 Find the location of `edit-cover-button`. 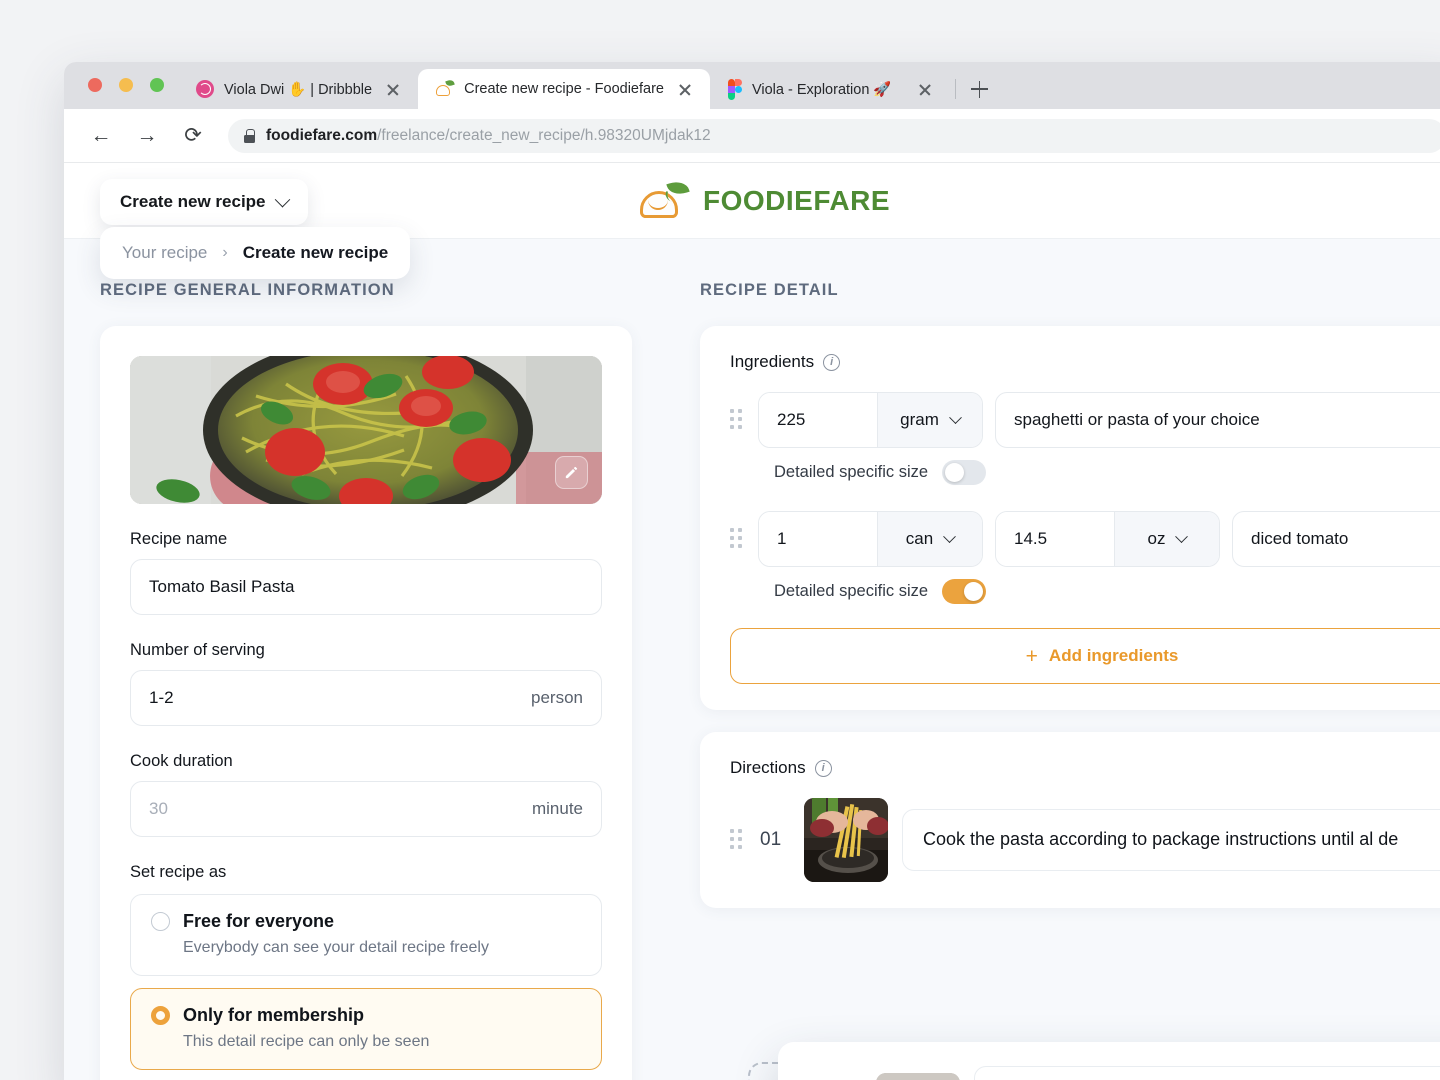

edit-cover-button is located at coordinates (571, 472).